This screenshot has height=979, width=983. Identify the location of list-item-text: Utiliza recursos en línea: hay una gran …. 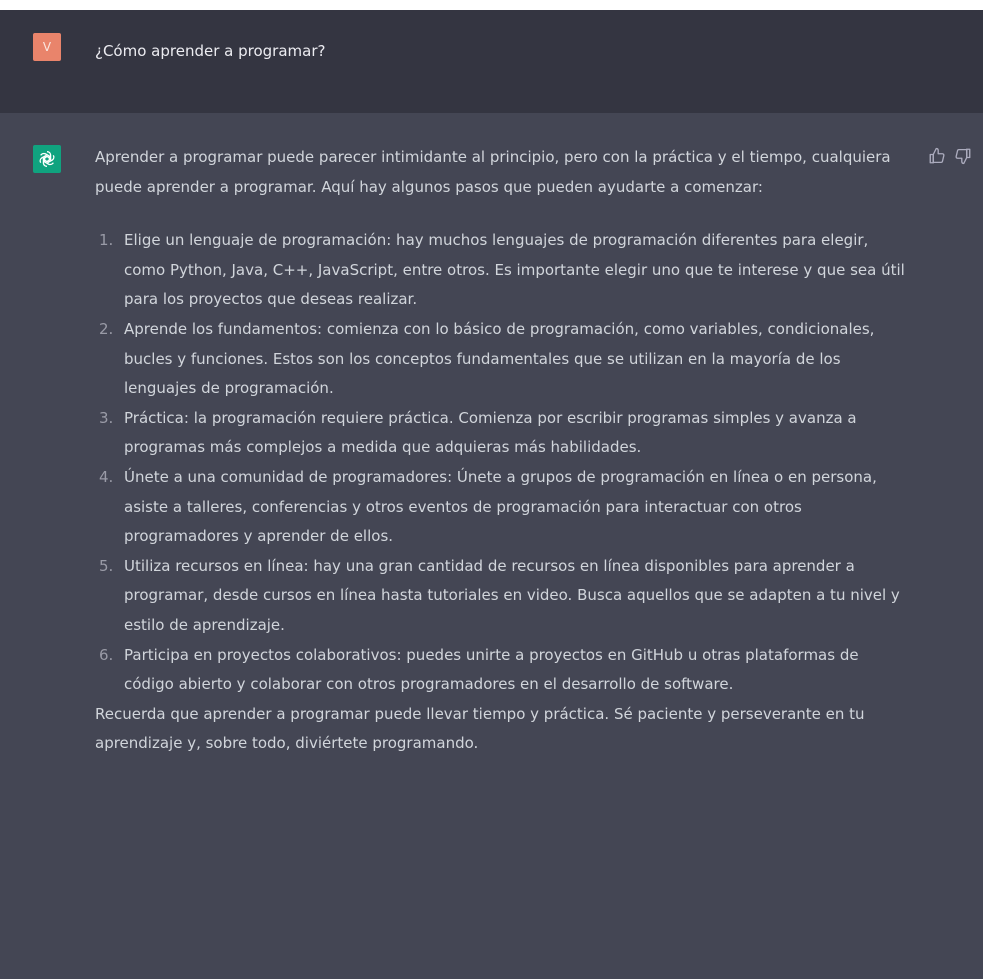
(512, 595).